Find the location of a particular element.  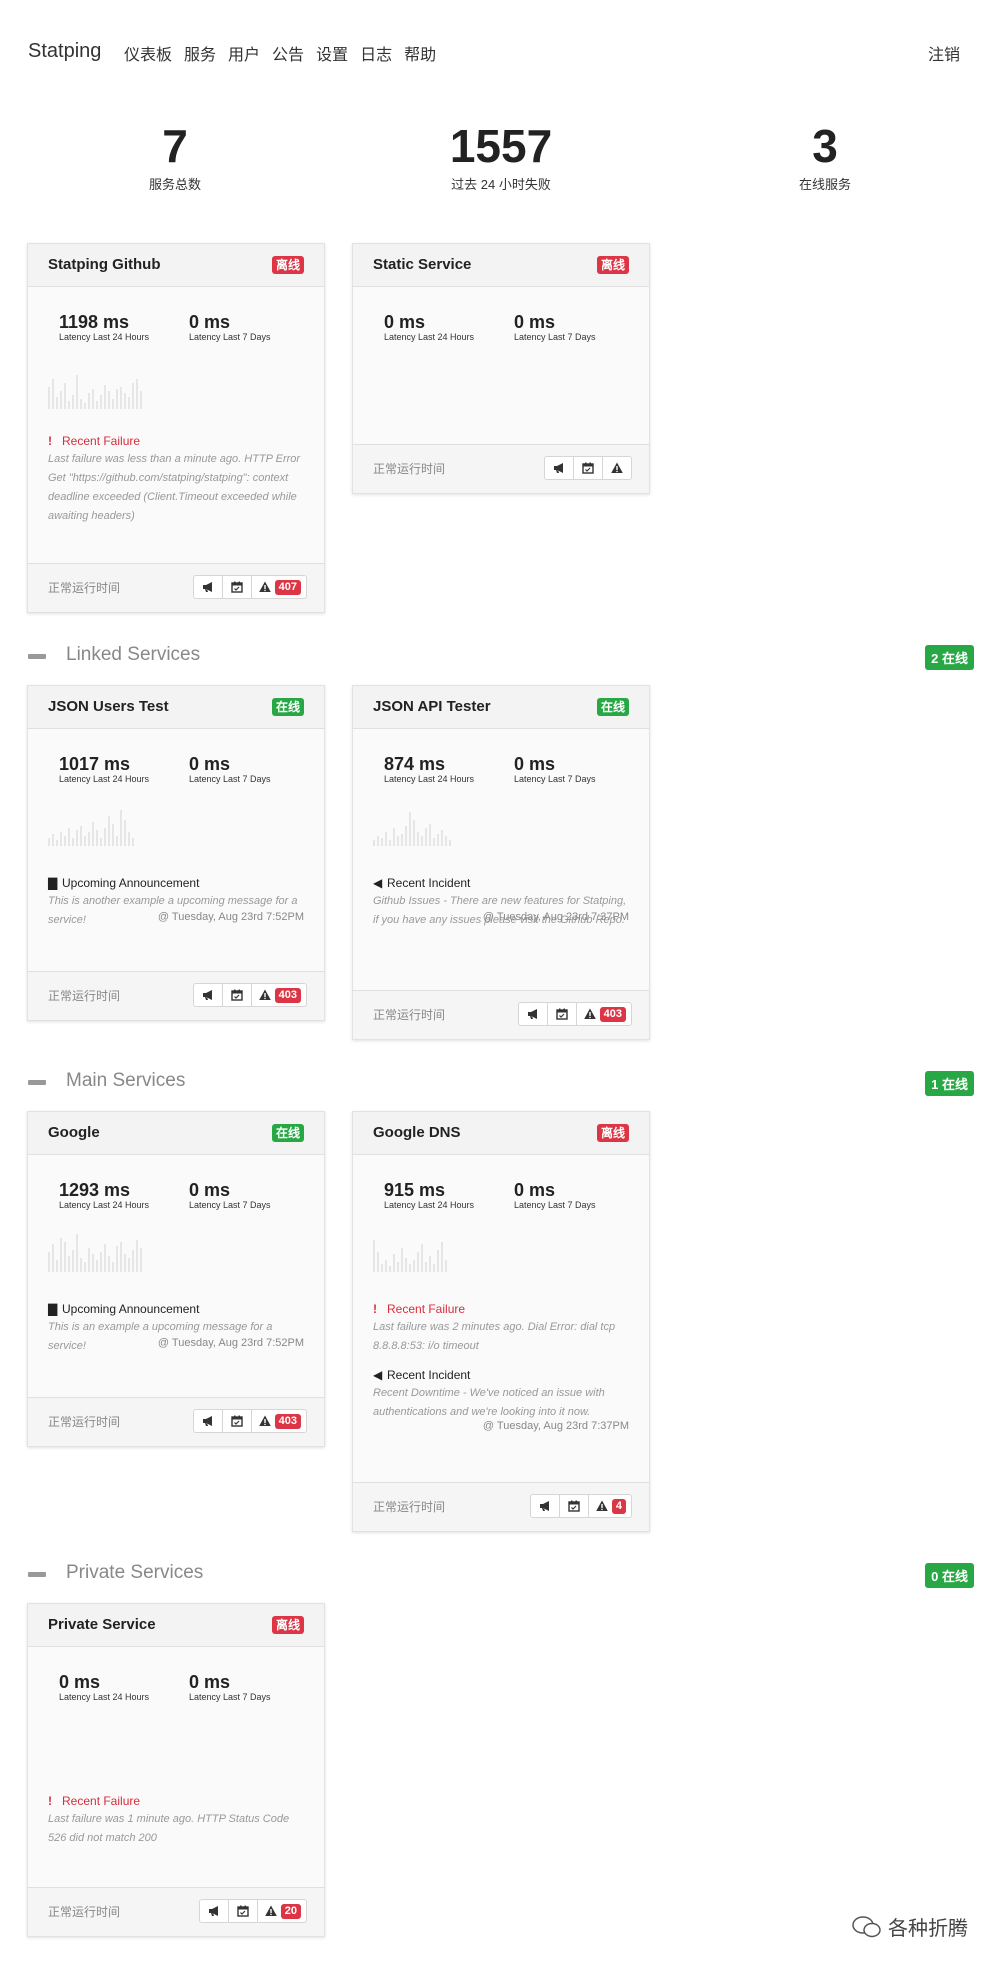

status-badge: 在线 is located at coordinates (287, 707).